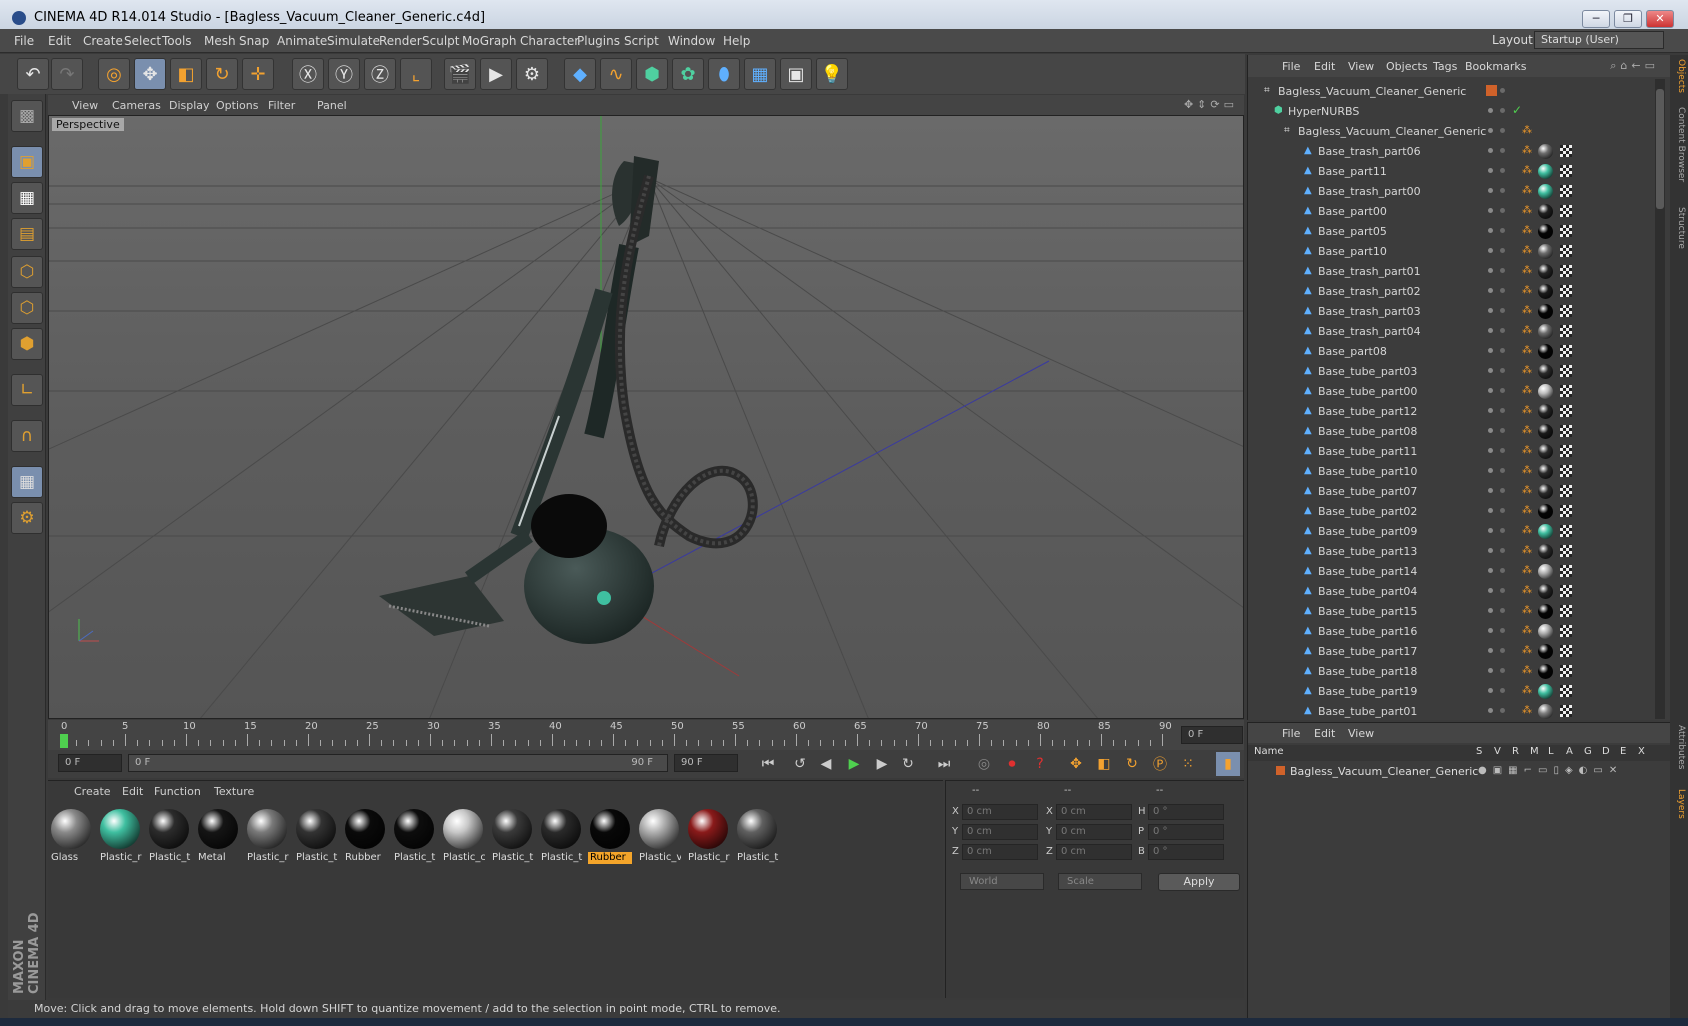  Describe the element at coordinates (380, 74) in the screenshot. I see `z-axis-lock-icon: Ⓩ` at that location.